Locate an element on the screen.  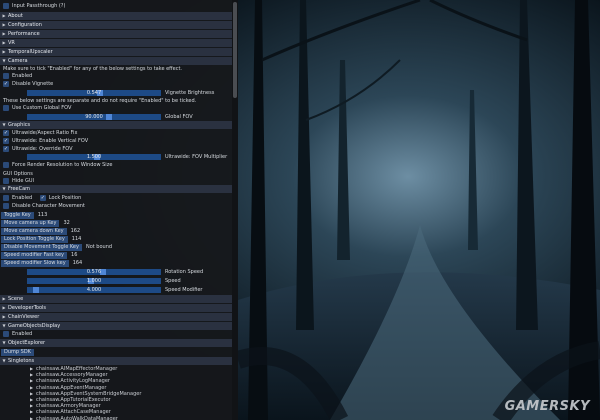
rotation-speed-slider: 0.576 is located at coordinates (94, 272).